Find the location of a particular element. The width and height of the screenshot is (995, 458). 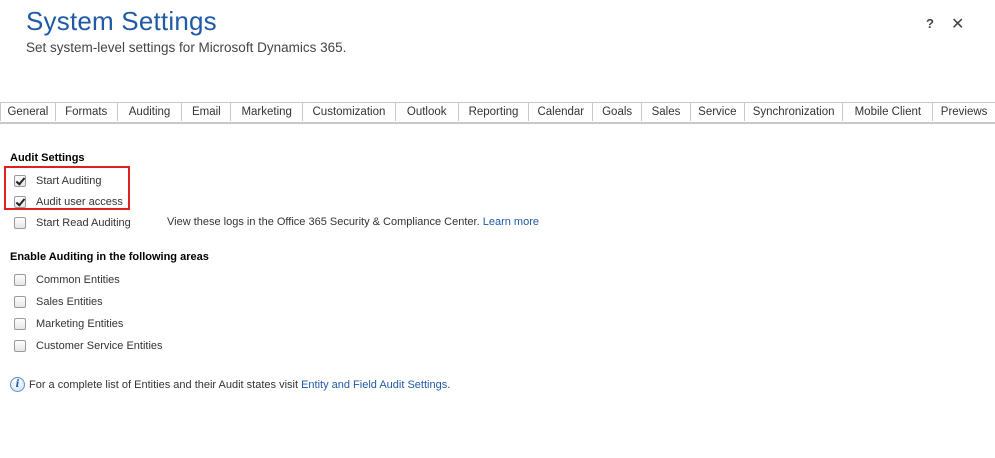

tab-previews: Previews is located at coordinates (963, 111).